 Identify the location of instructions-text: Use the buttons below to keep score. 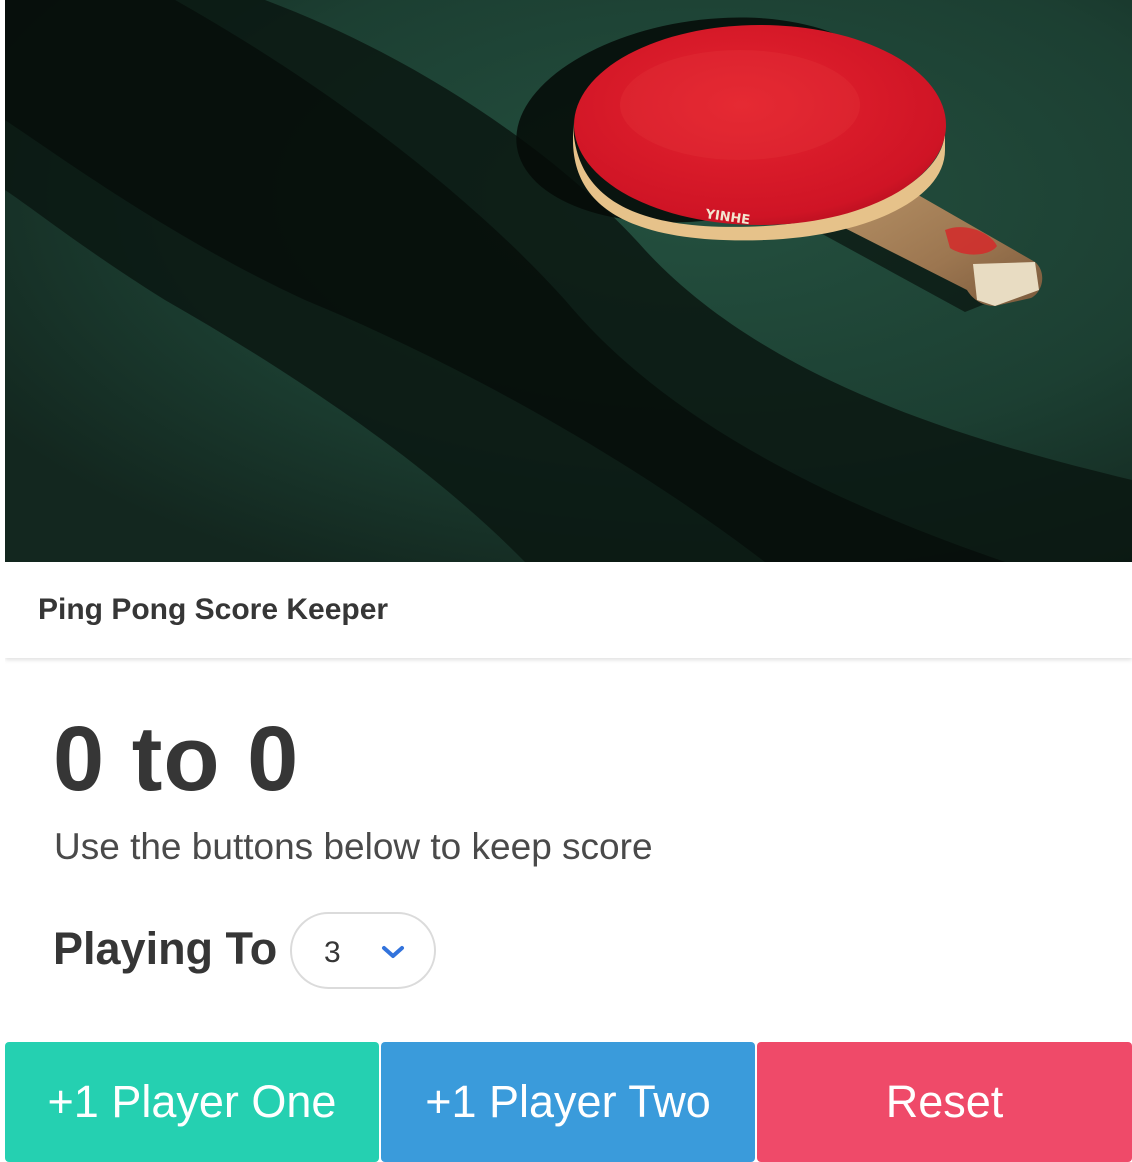
(353, 846).